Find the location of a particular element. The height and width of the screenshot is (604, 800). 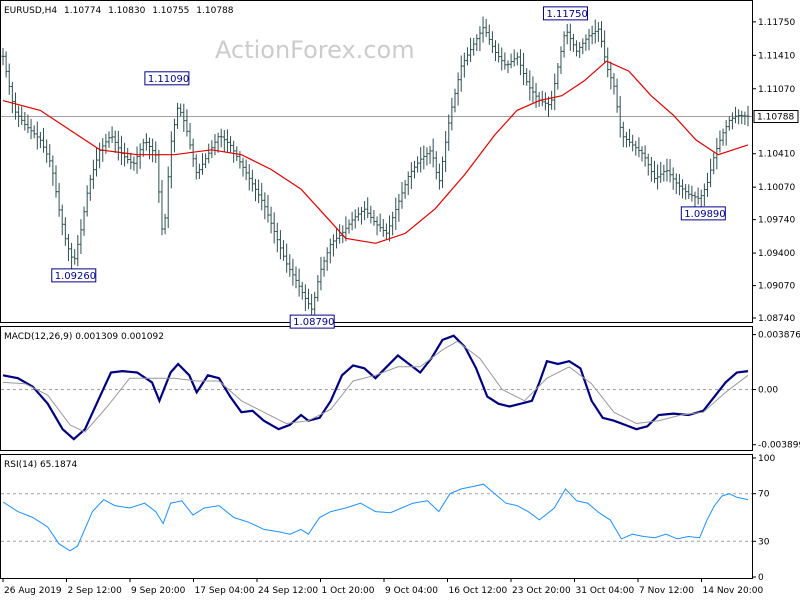

time-axis-label: 7 Nov 12:00 is located at coordinates (666, 591).